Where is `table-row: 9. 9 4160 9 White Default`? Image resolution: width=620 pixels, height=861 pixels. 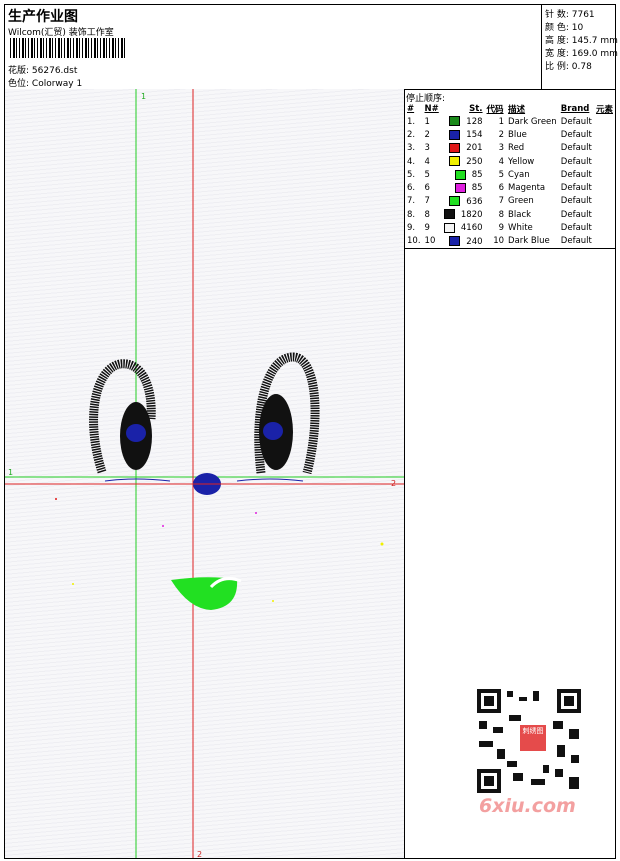 table-row: 9. 9 4160 9 White Default is located at coordinates (510, 227).